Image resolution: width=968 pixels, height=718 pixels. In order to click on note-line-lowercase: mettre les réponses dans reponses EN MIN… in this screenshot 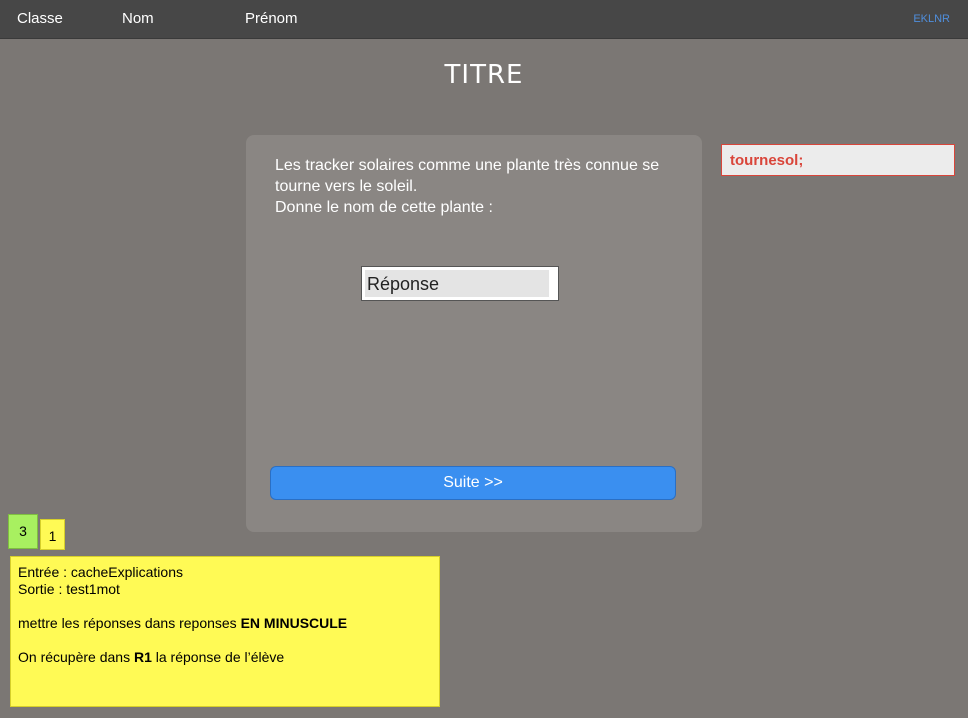, I will do `click(225, 623)`.